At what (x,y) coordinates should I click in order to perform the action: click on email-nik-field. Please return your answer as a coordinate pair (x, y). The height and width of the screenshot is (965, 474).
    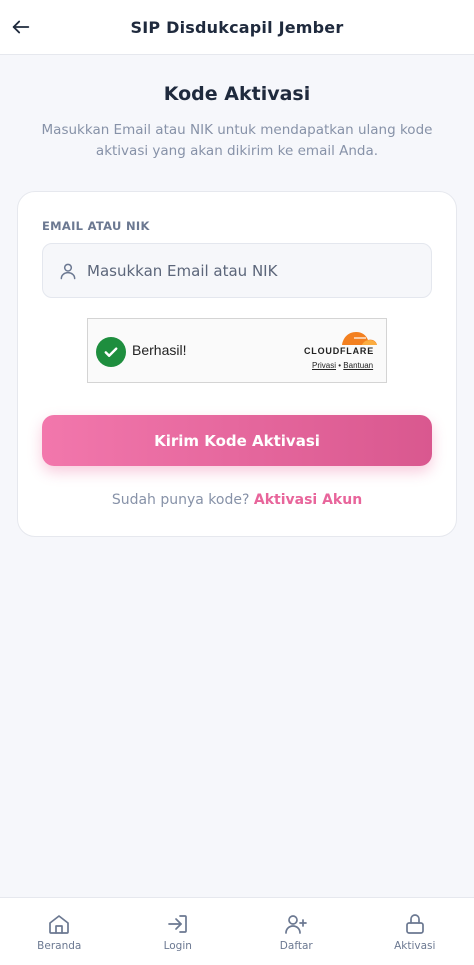
    Looking at the image, I should click on (237, 270).